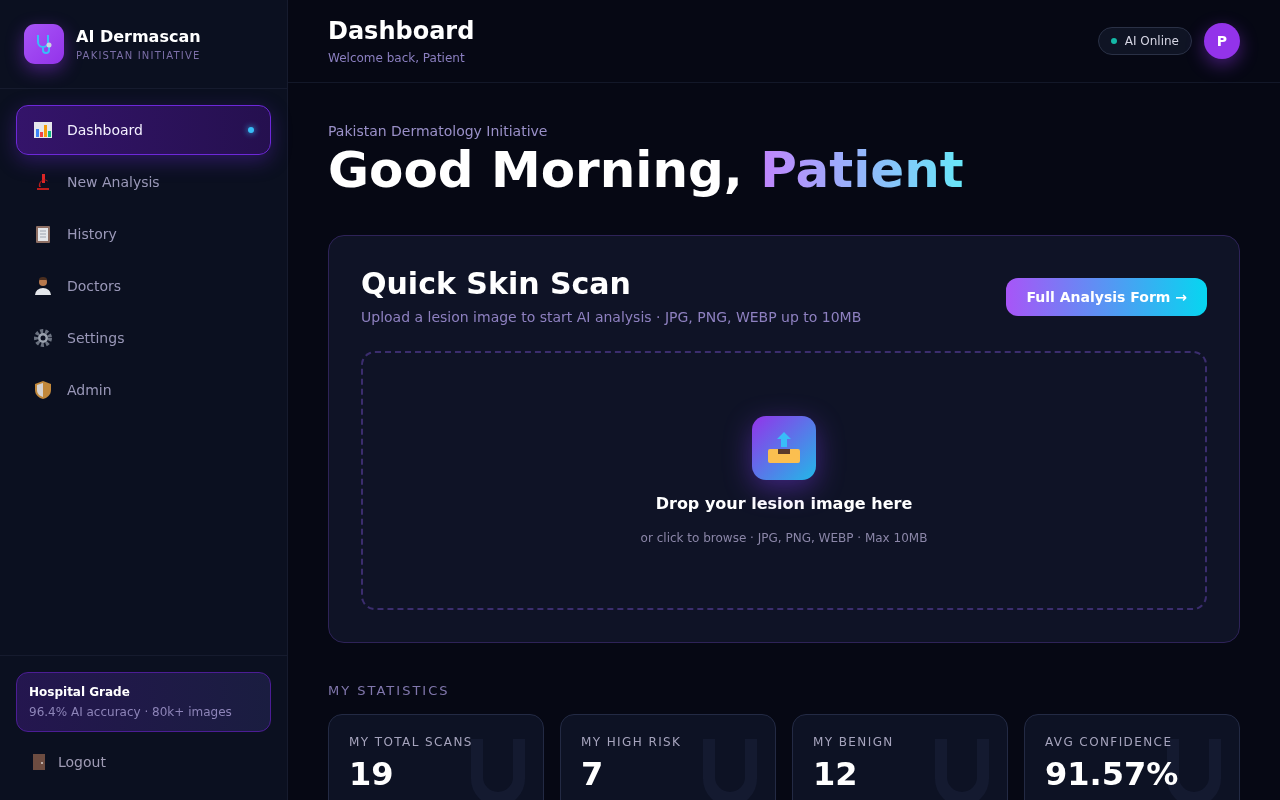 The image size is (1280, 800). Describe the element at coordinates (397, 58) in the screenshot. I see `page-subtitle: Welcome back, Patient` at that location.